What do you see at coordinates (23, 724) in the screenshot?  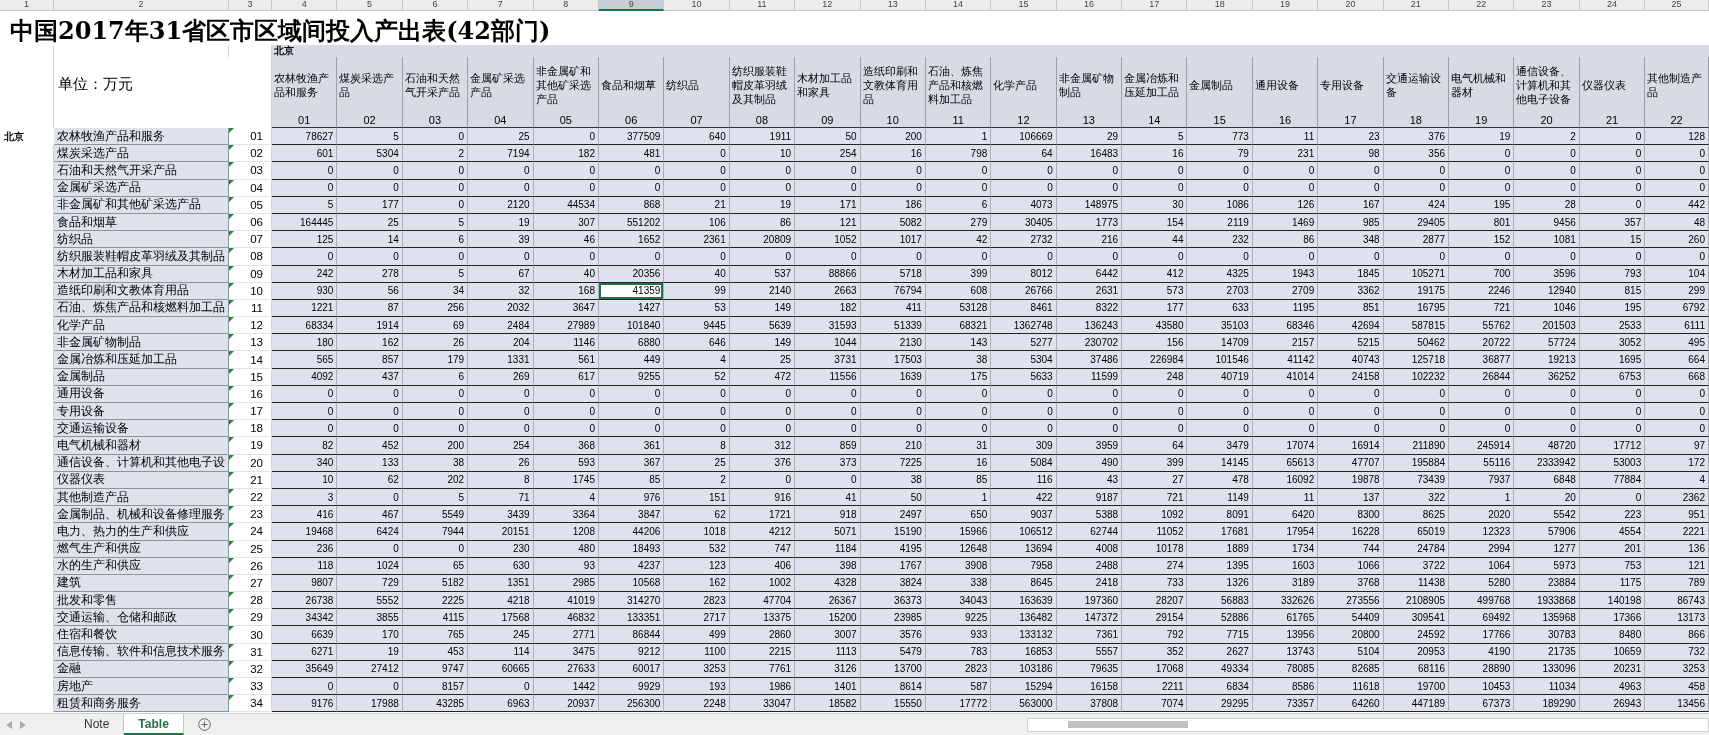 I see `scroll-right-icon` at bounding box center [23, 724].